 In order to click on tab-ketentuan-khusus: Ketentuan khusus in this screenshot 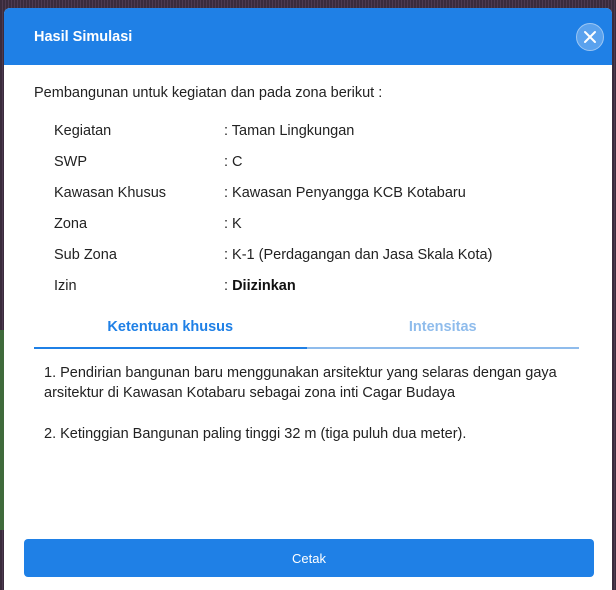, I will do `click(170, 334)`.